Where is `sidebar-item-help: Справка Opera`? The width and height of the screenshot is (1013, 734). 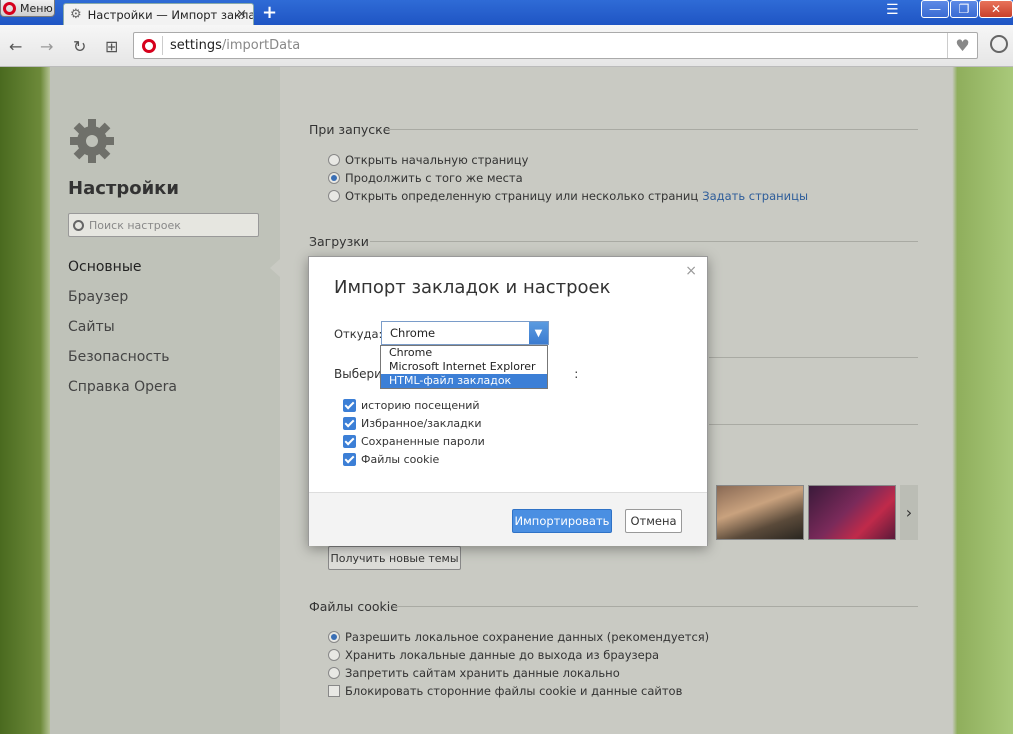
sidebar-item-help: Справка Opera is located at coordinates (122, 387).